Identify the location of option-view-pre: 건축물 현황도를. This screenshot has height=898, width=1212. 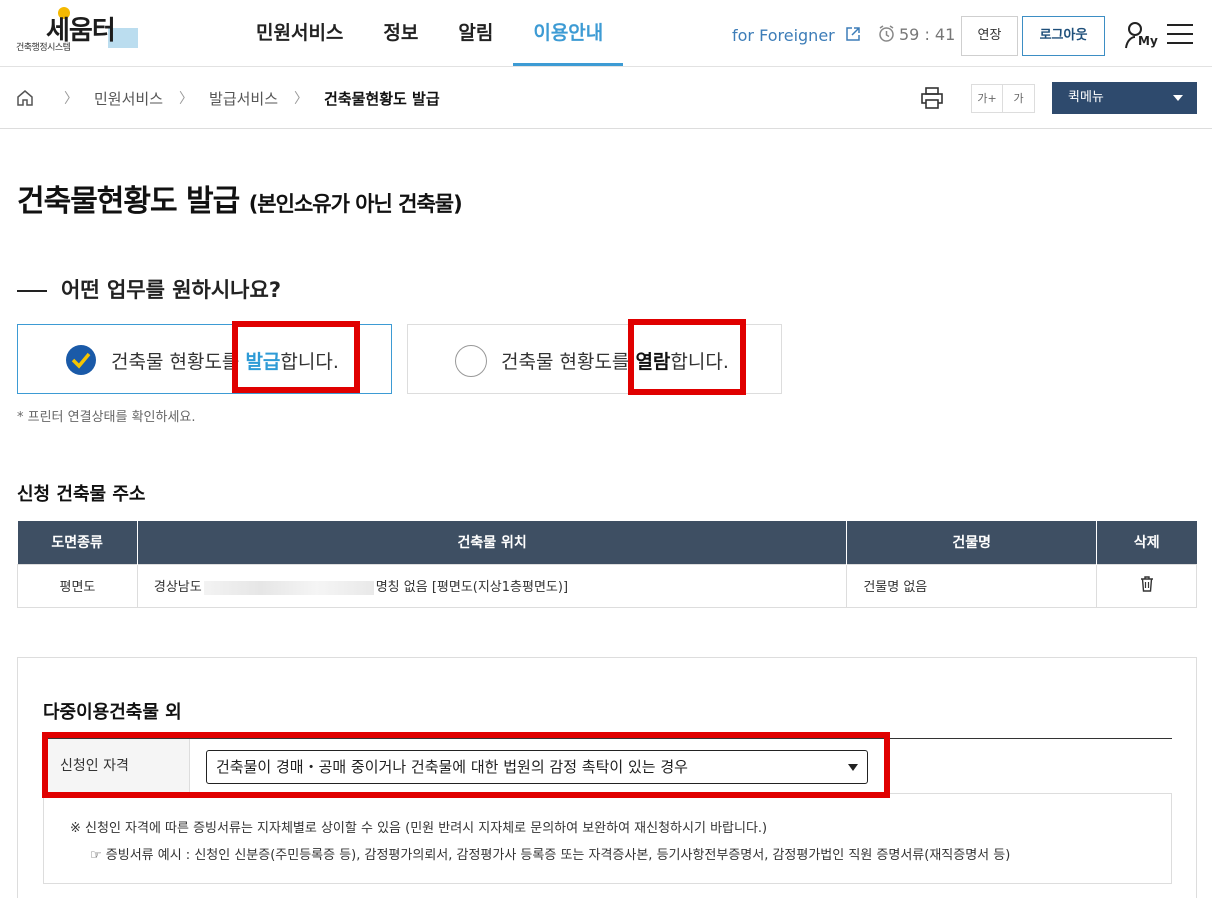
(568, 362).